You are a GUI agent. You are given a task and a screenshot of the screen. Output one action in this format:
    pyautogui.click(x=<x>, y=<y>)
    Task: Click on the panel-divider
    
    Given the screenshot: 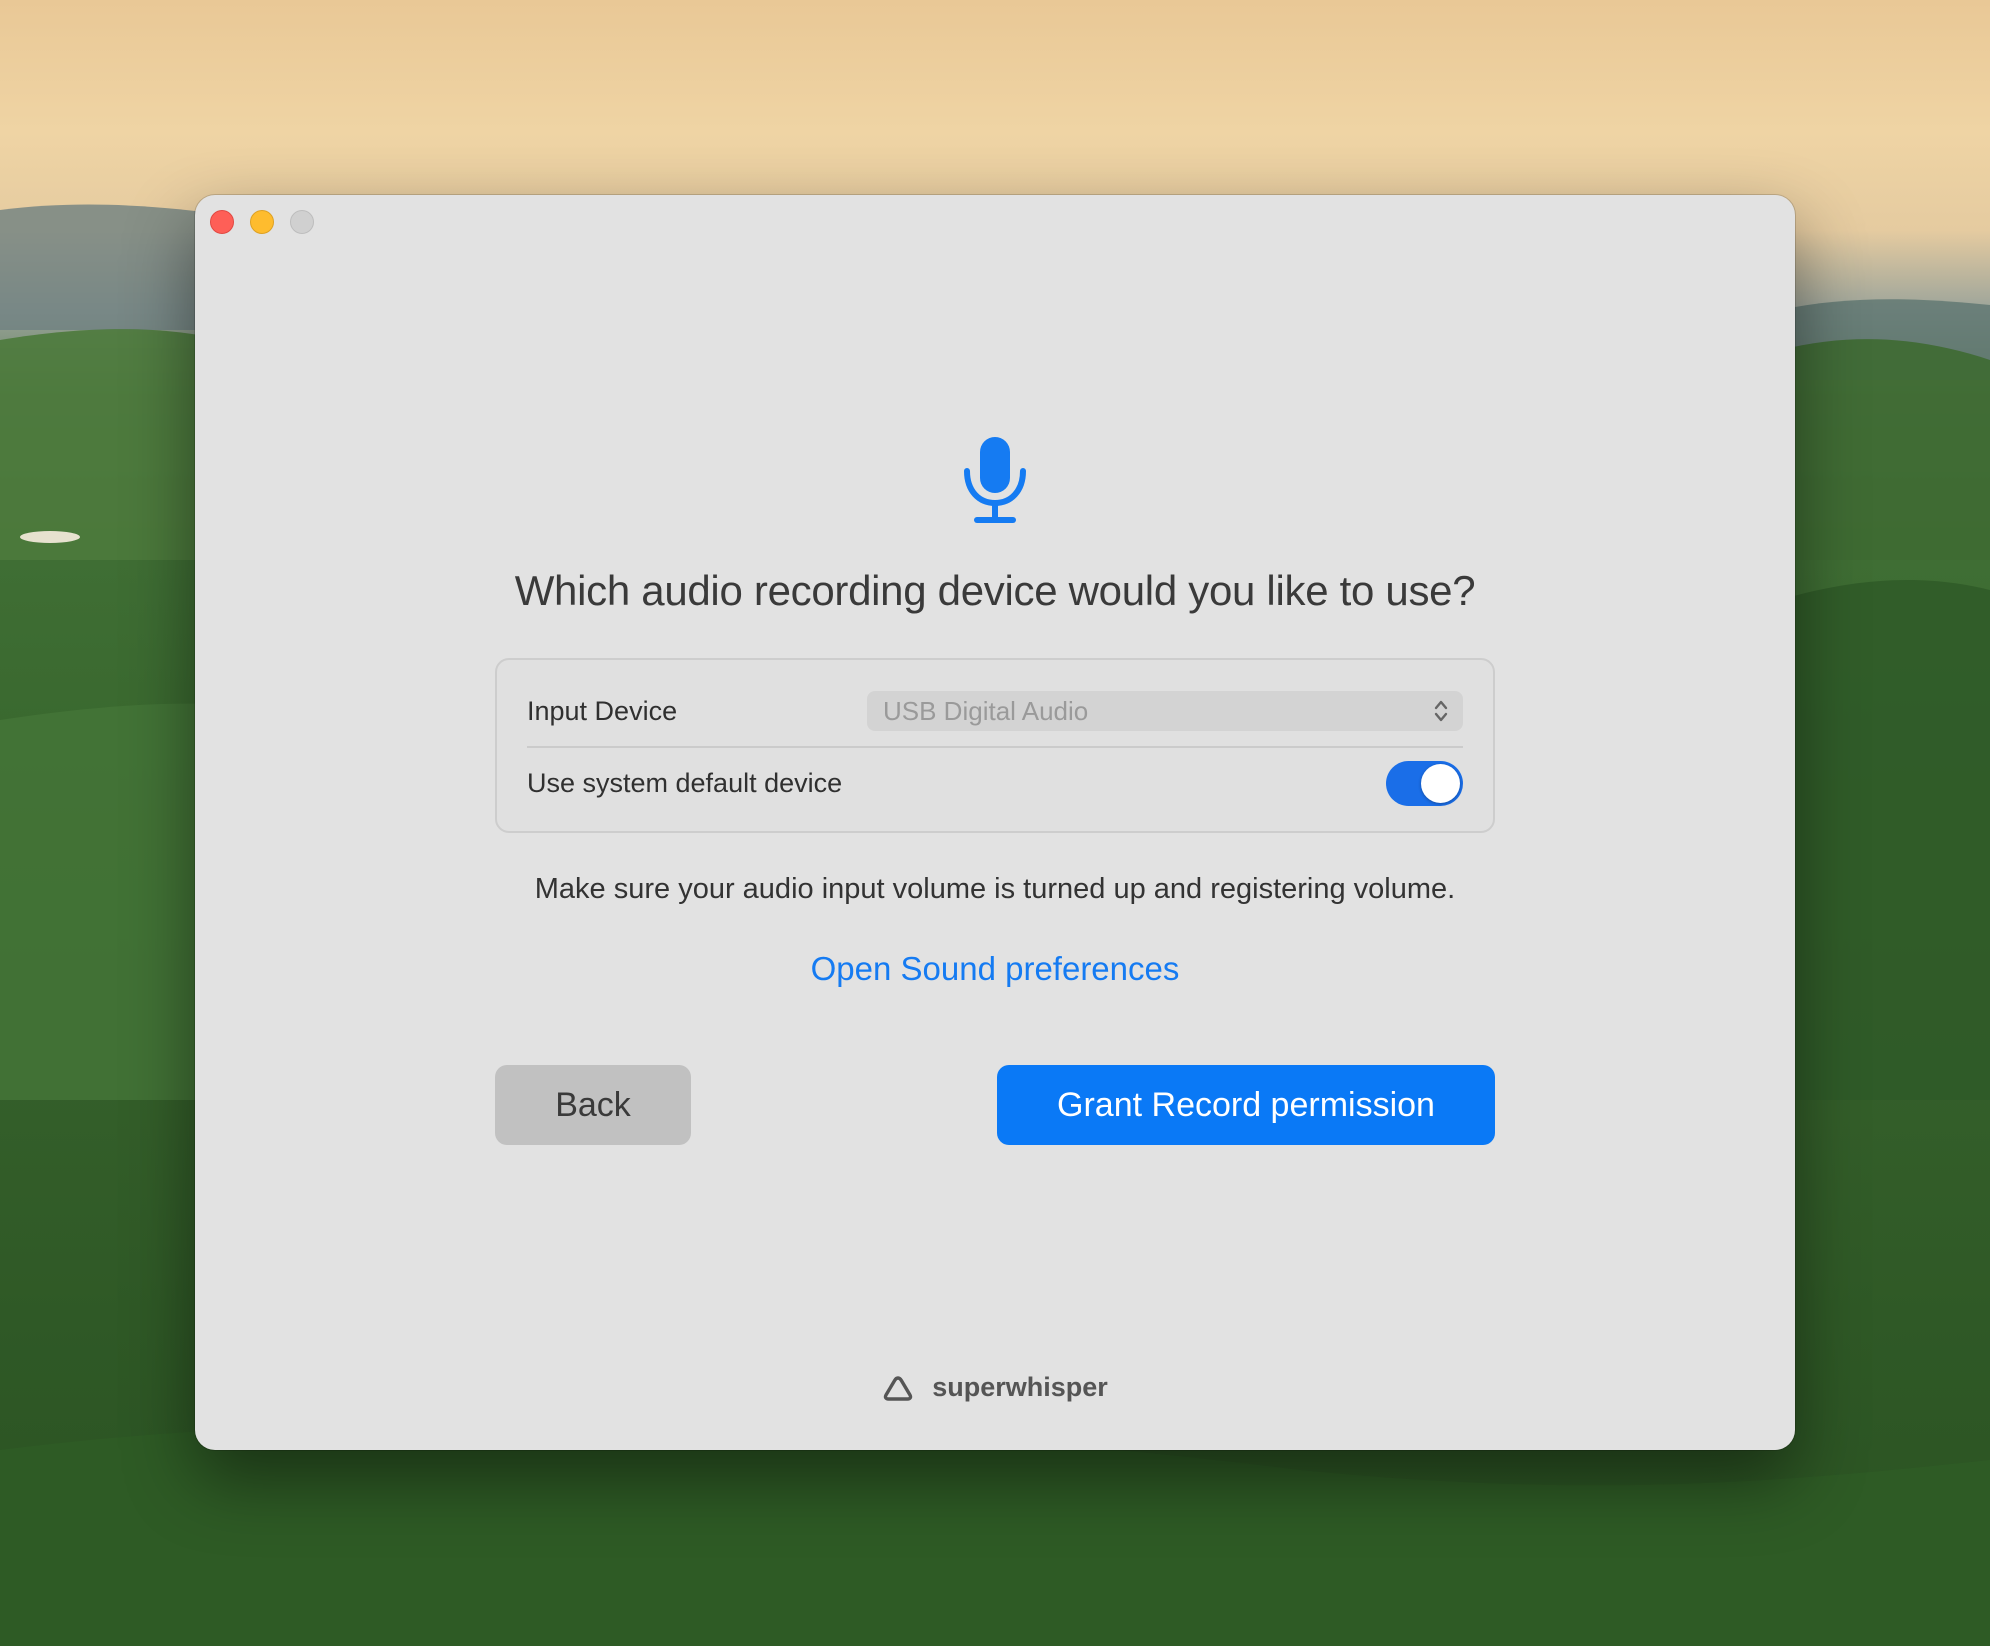 What is the action you would take?
    pyautogui.click(x=995, y=747)
    